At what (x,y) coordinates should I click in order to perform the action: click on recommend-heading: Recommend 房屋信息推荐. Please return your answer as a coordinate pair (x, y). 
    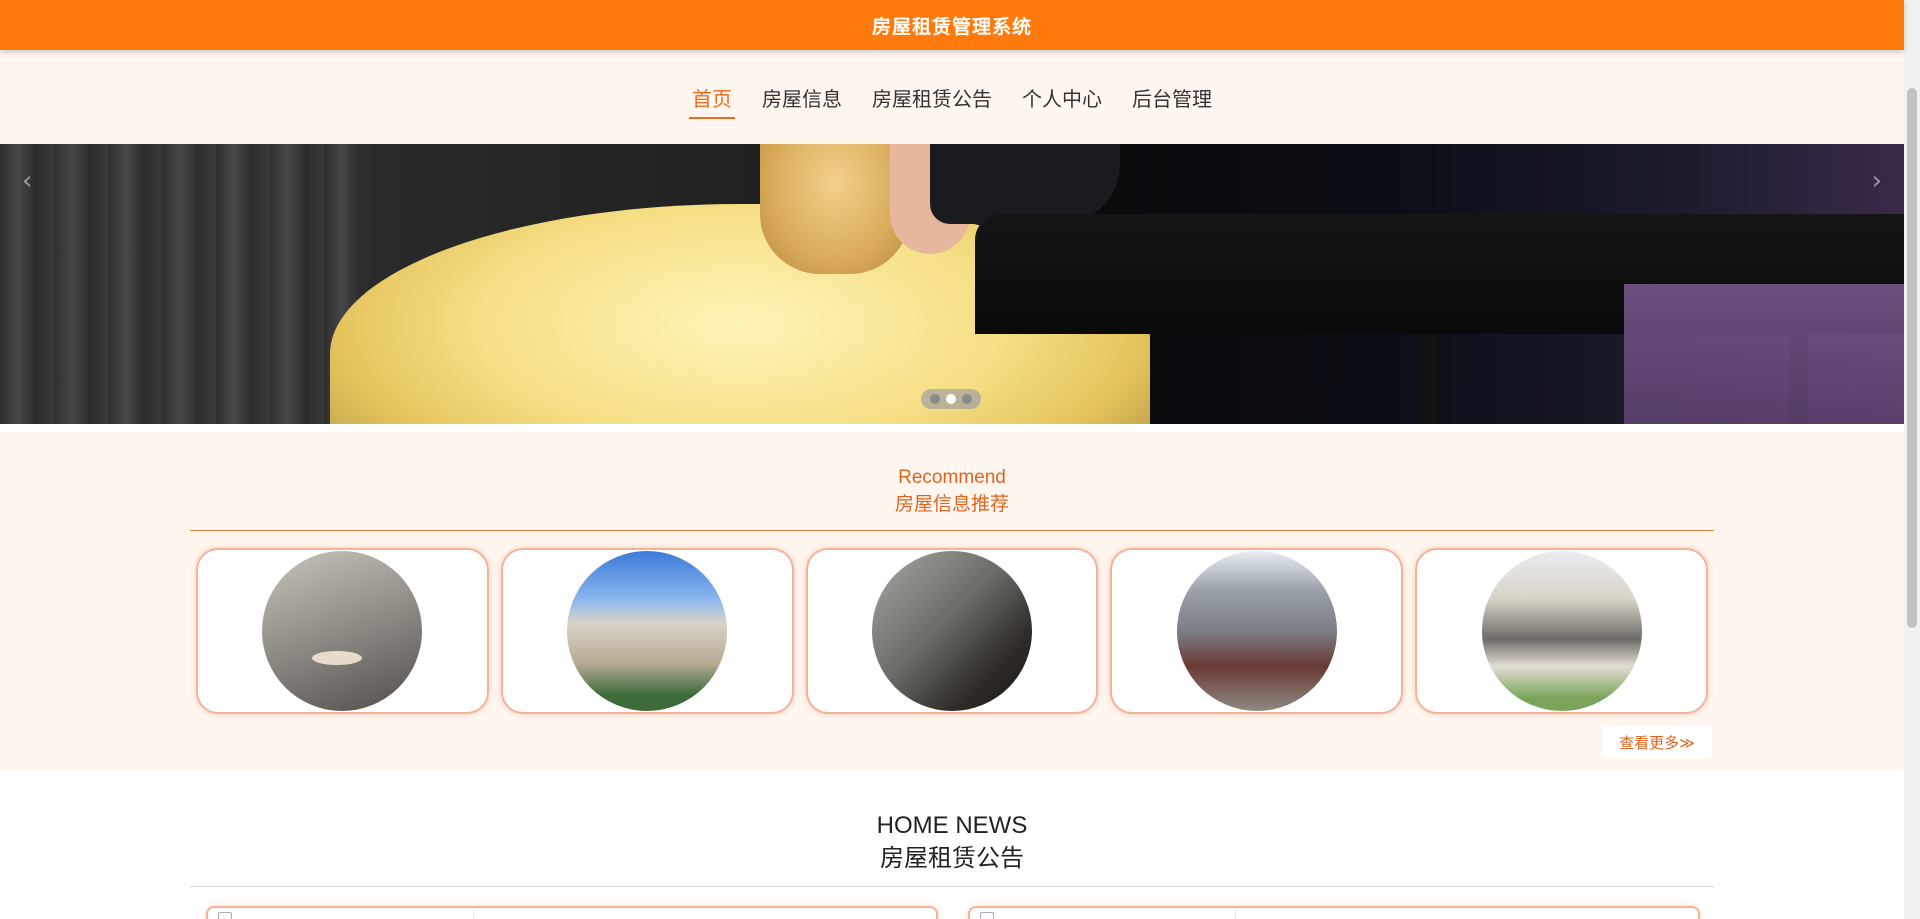
    Looking at the image, I should click on (952, 492).